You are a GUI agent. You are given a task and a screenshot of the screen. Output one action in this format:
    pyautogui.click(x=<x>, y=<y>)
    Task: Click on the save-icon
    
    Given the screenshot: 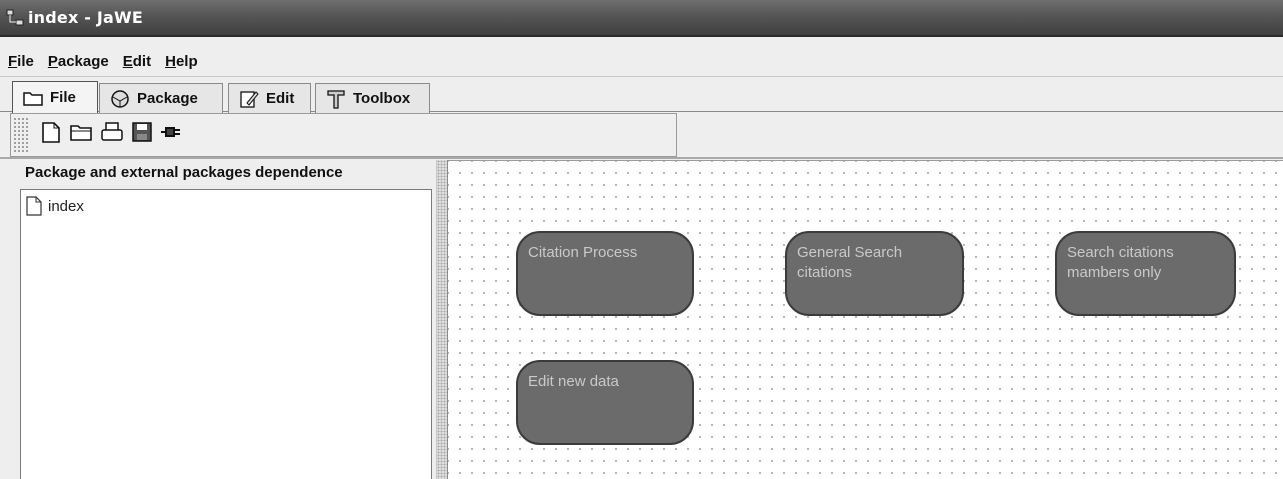 What is the action you would take?
    pyautogui.click(x=142, y=134)
    